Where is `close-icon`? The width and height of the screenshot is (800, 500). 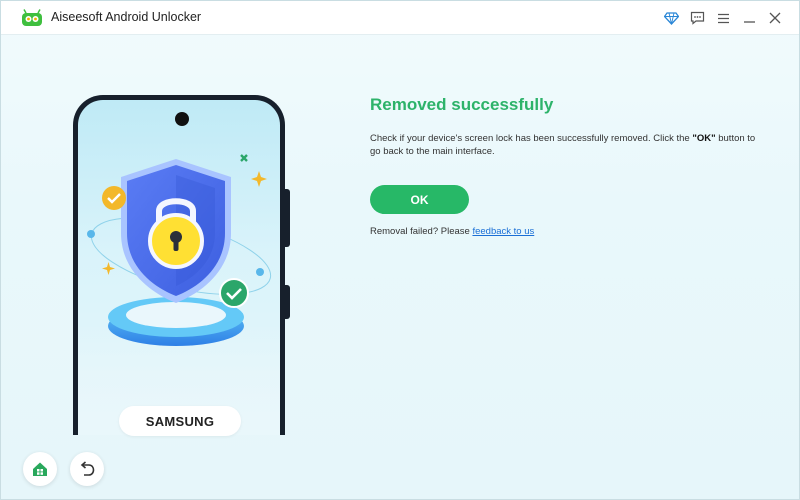 close-icon is located at coordinates (775, 18).